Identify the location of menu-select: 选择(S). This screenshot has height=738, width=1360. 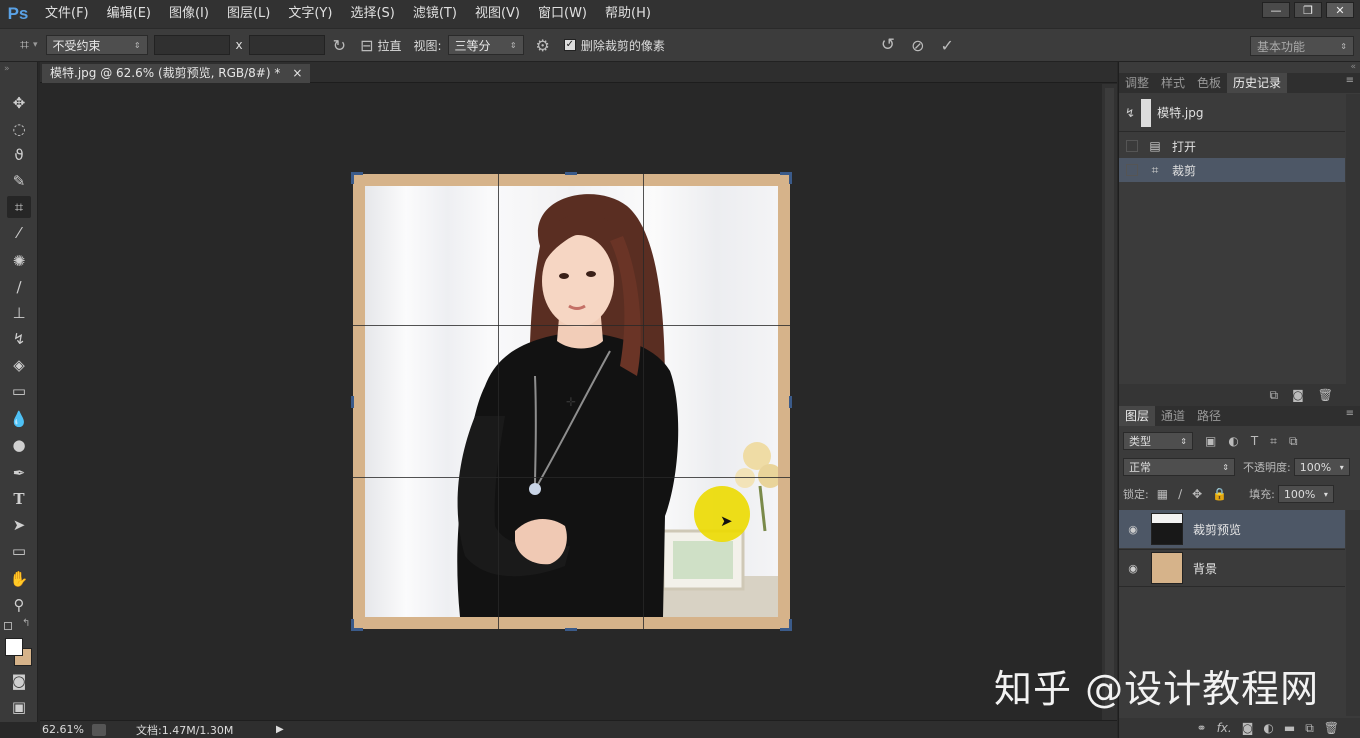
(372, 14).